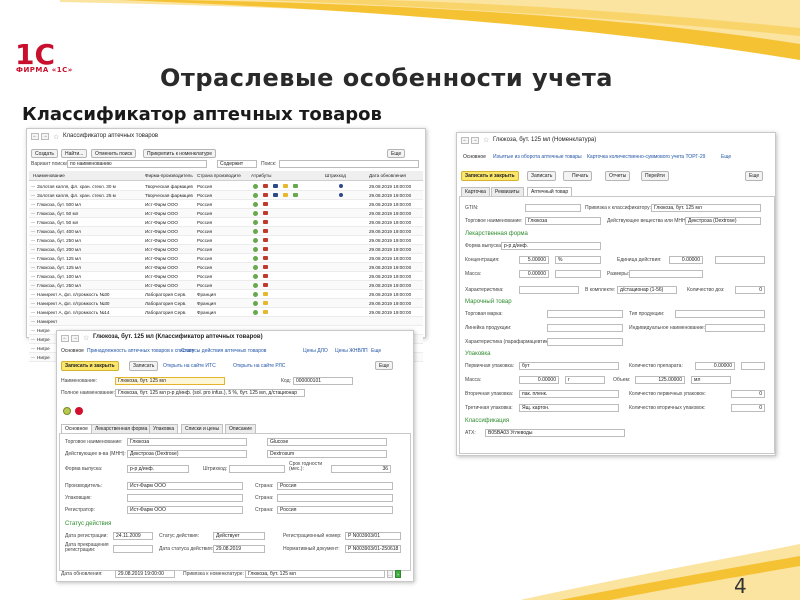 The image size is (800, 600). Describe the element at coordinates (76, 428) in the screenshot. I see `tab-main: Основное` at that location.